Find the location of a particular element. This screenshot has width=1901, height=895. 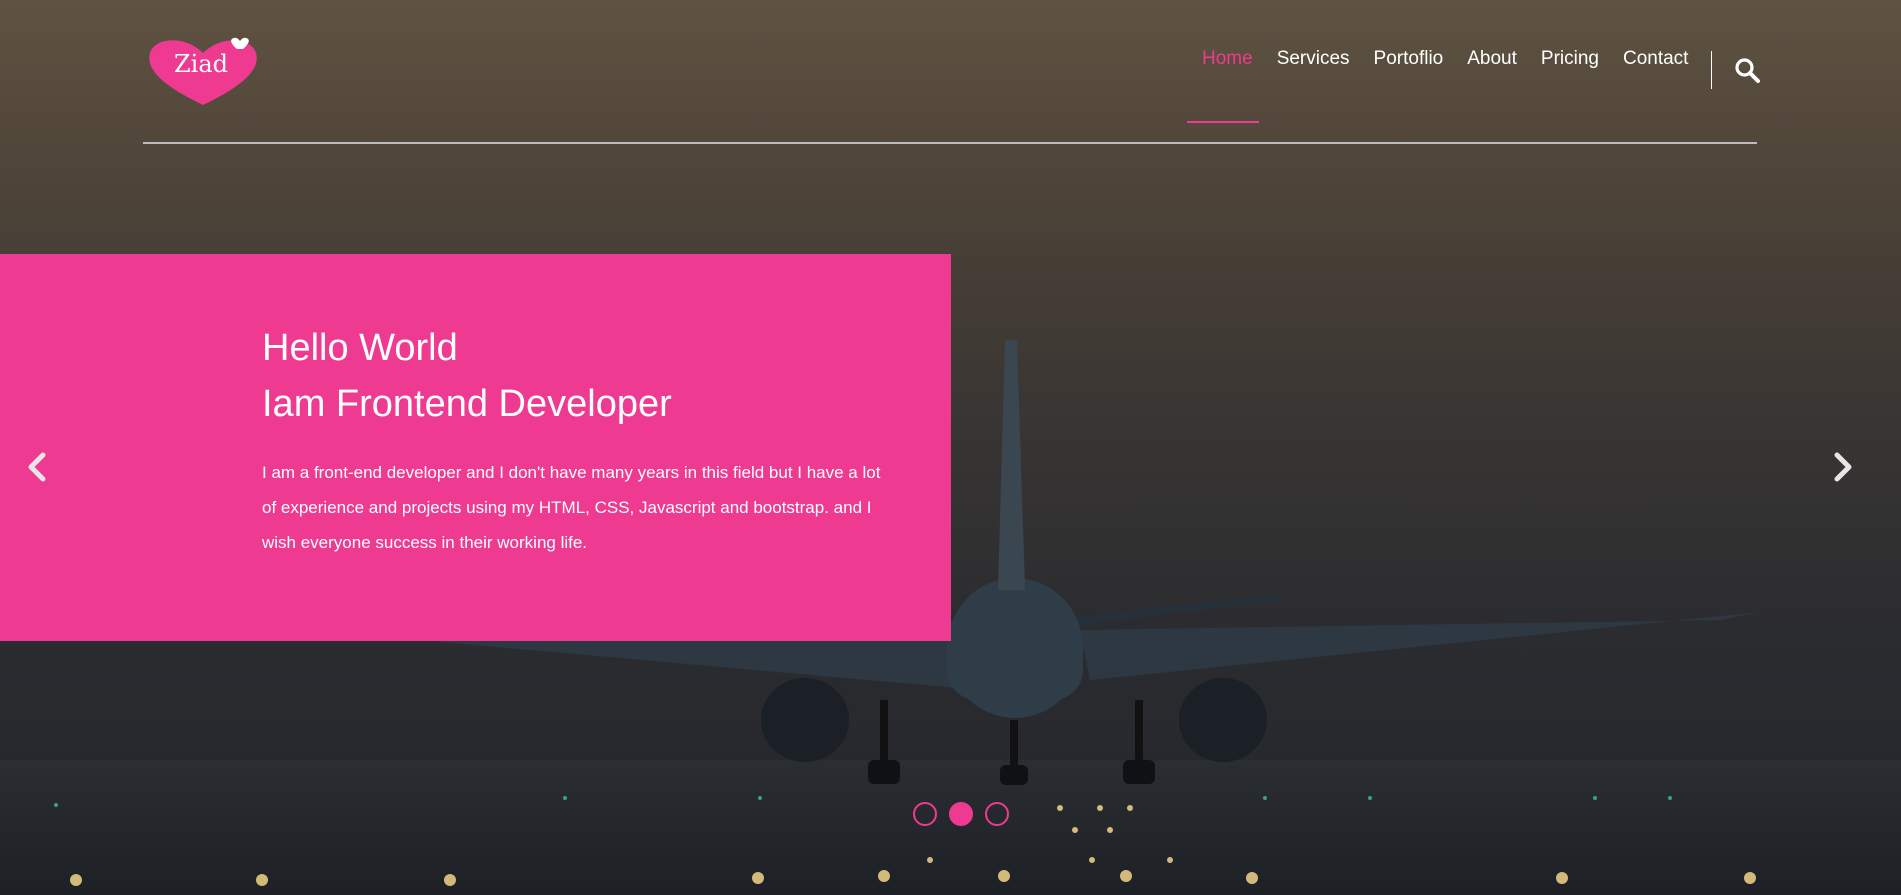

hero-title-line2: Iam Frontend Developer is located at coordinates (467, 404).